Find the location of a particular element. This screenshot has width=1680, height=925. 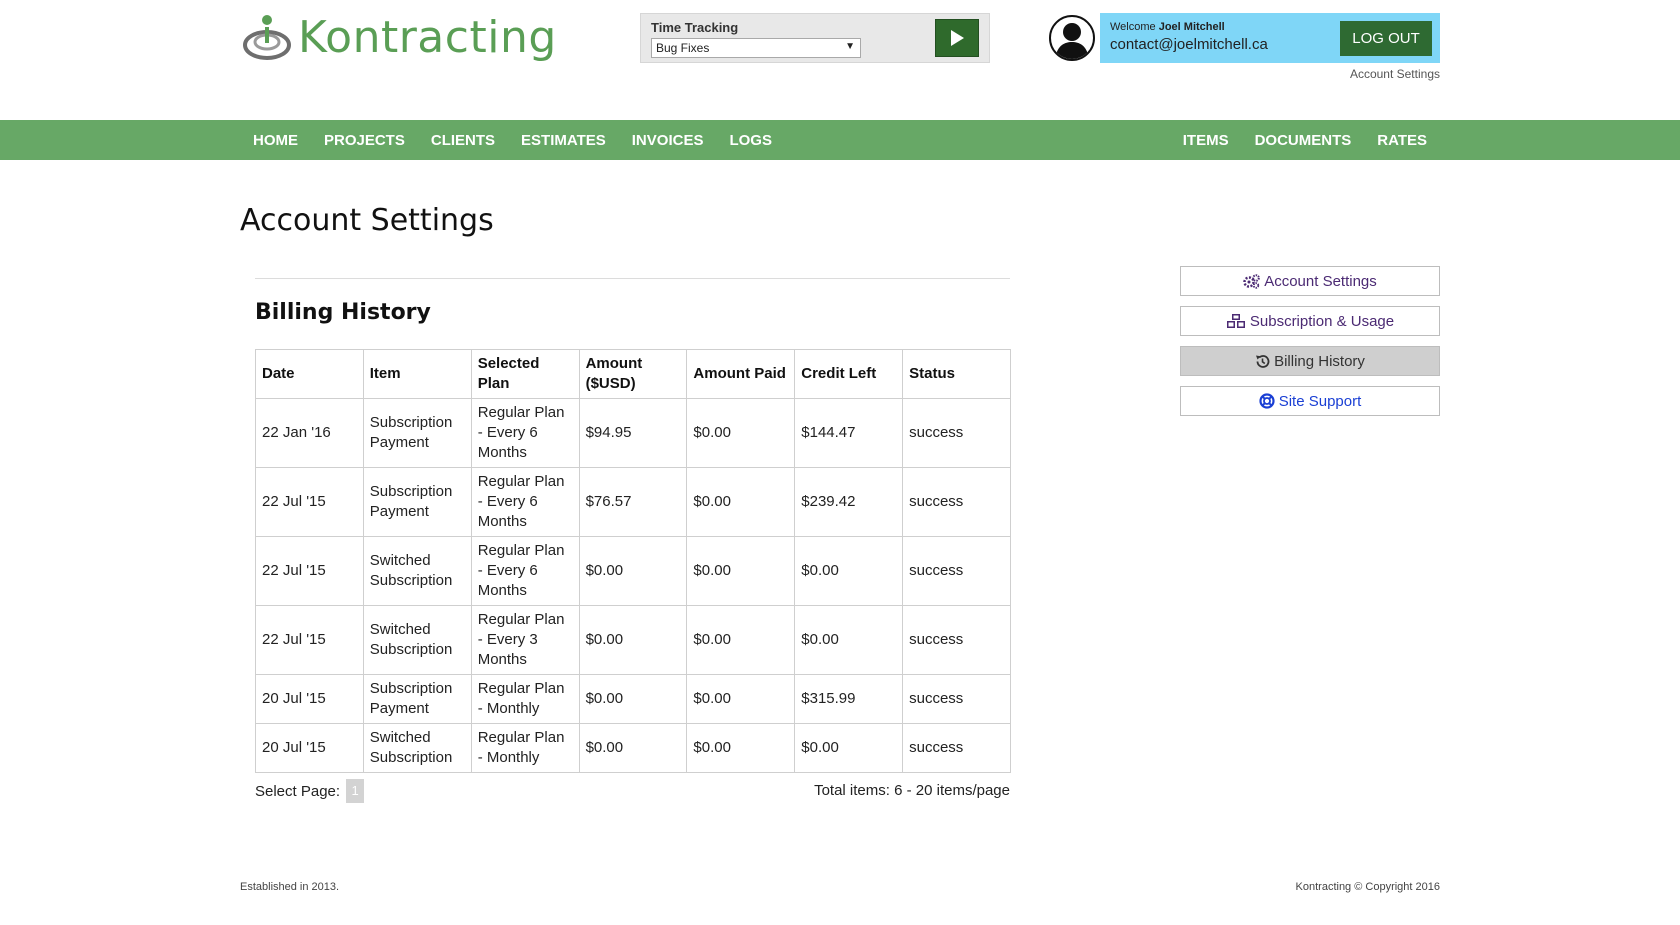

nav-item-invoices: INVOICES is located at coordinates (668, 140).